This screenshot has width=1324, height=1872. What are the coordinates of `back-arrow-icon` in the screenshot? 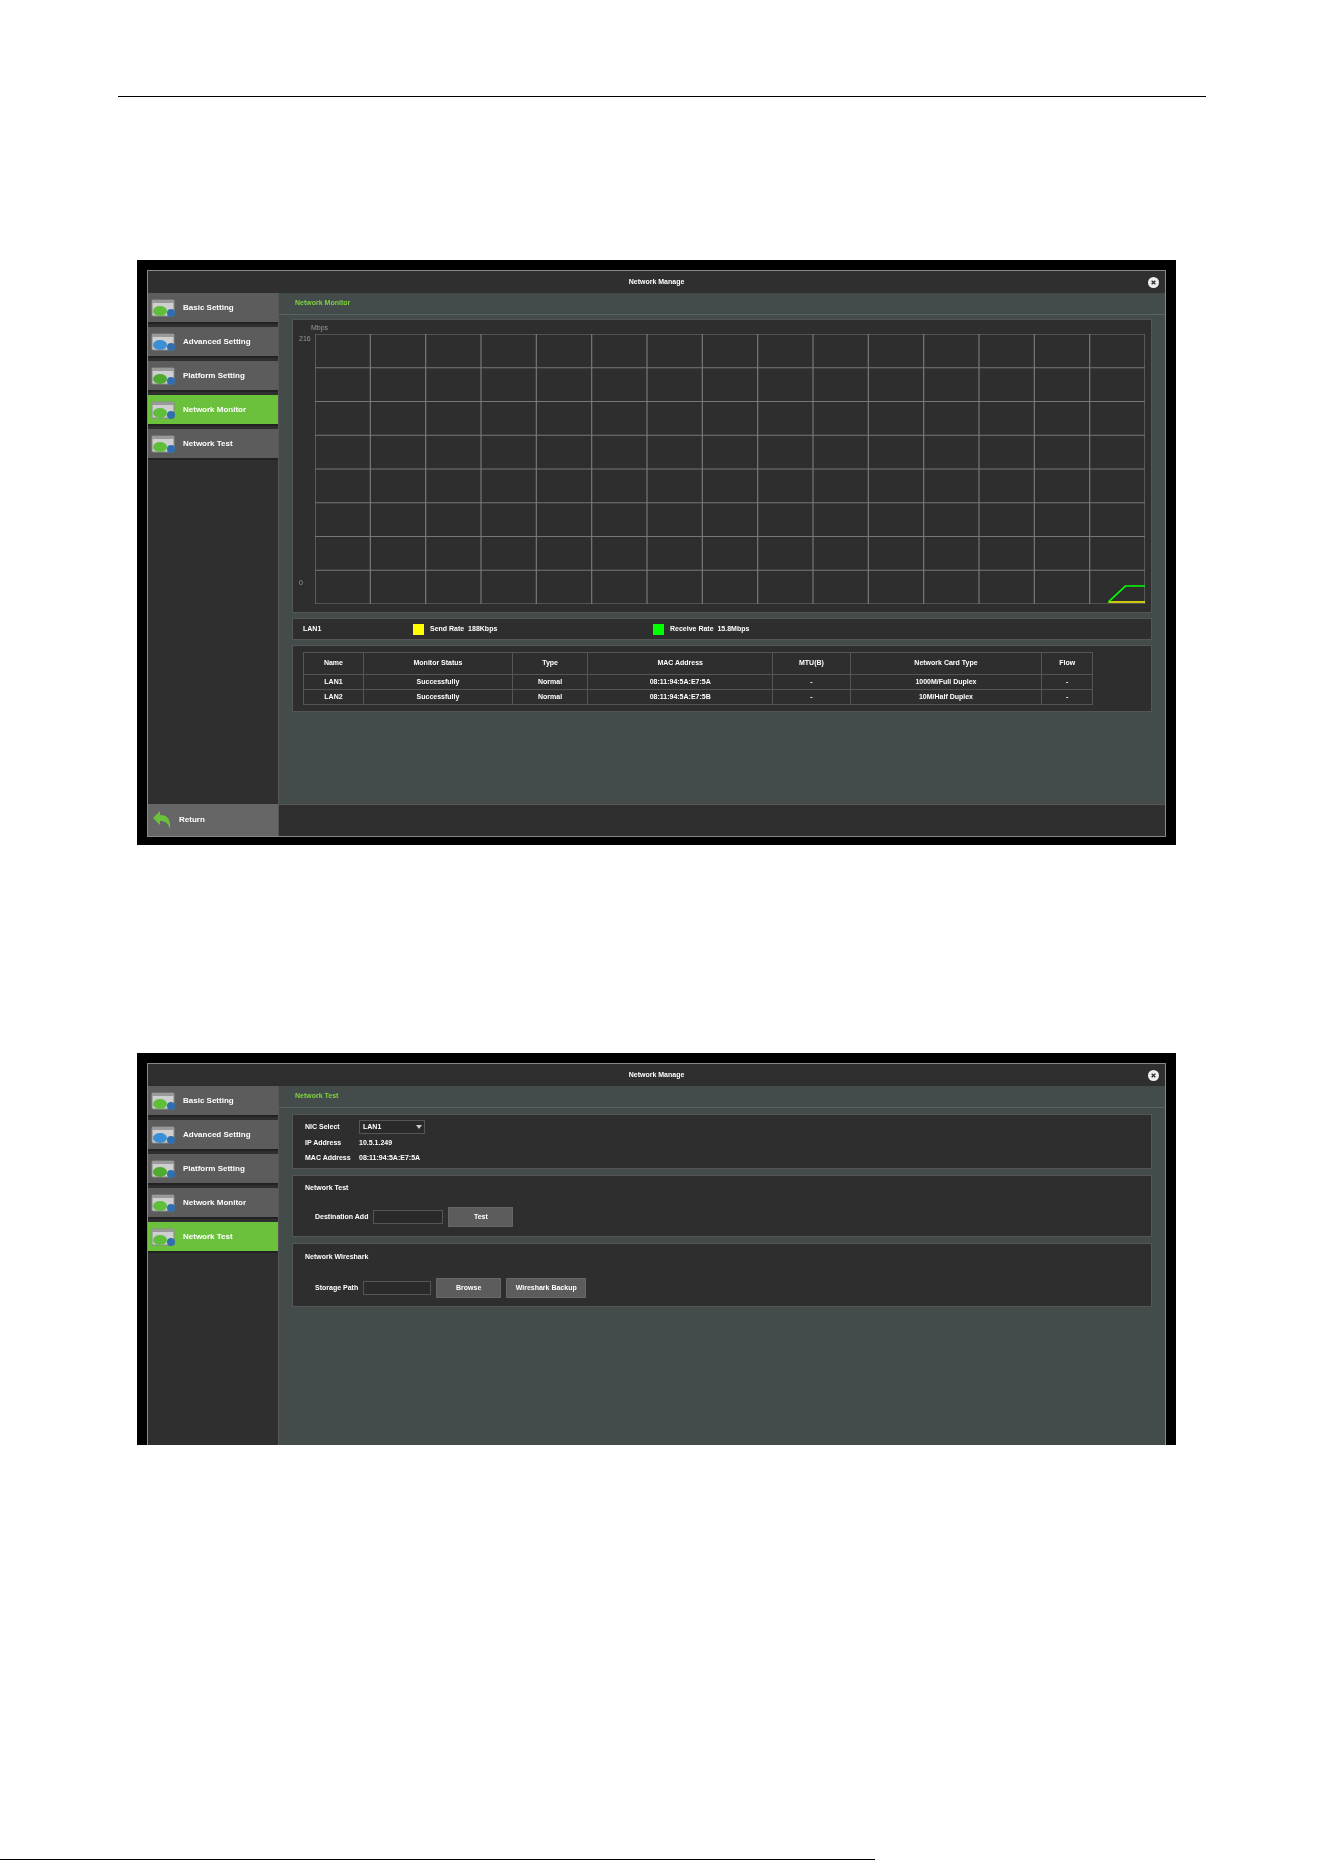 It's located at (162, 820).